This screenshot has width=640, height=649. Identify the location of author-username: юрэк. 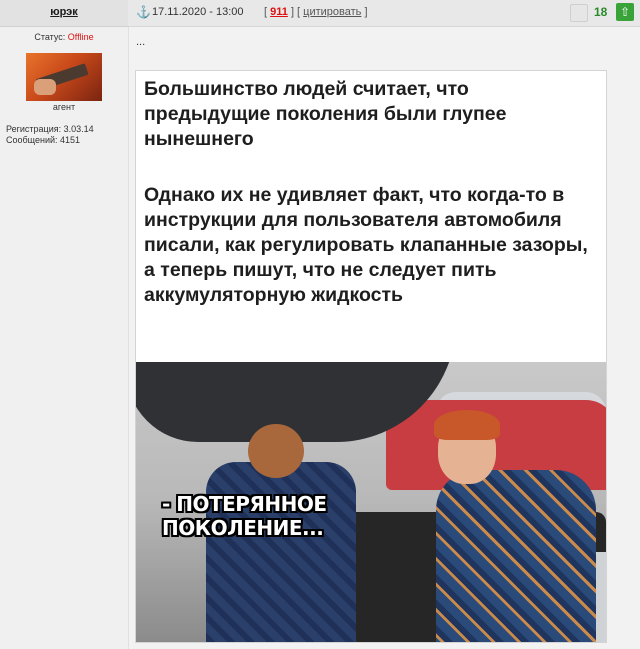
(64, 12).